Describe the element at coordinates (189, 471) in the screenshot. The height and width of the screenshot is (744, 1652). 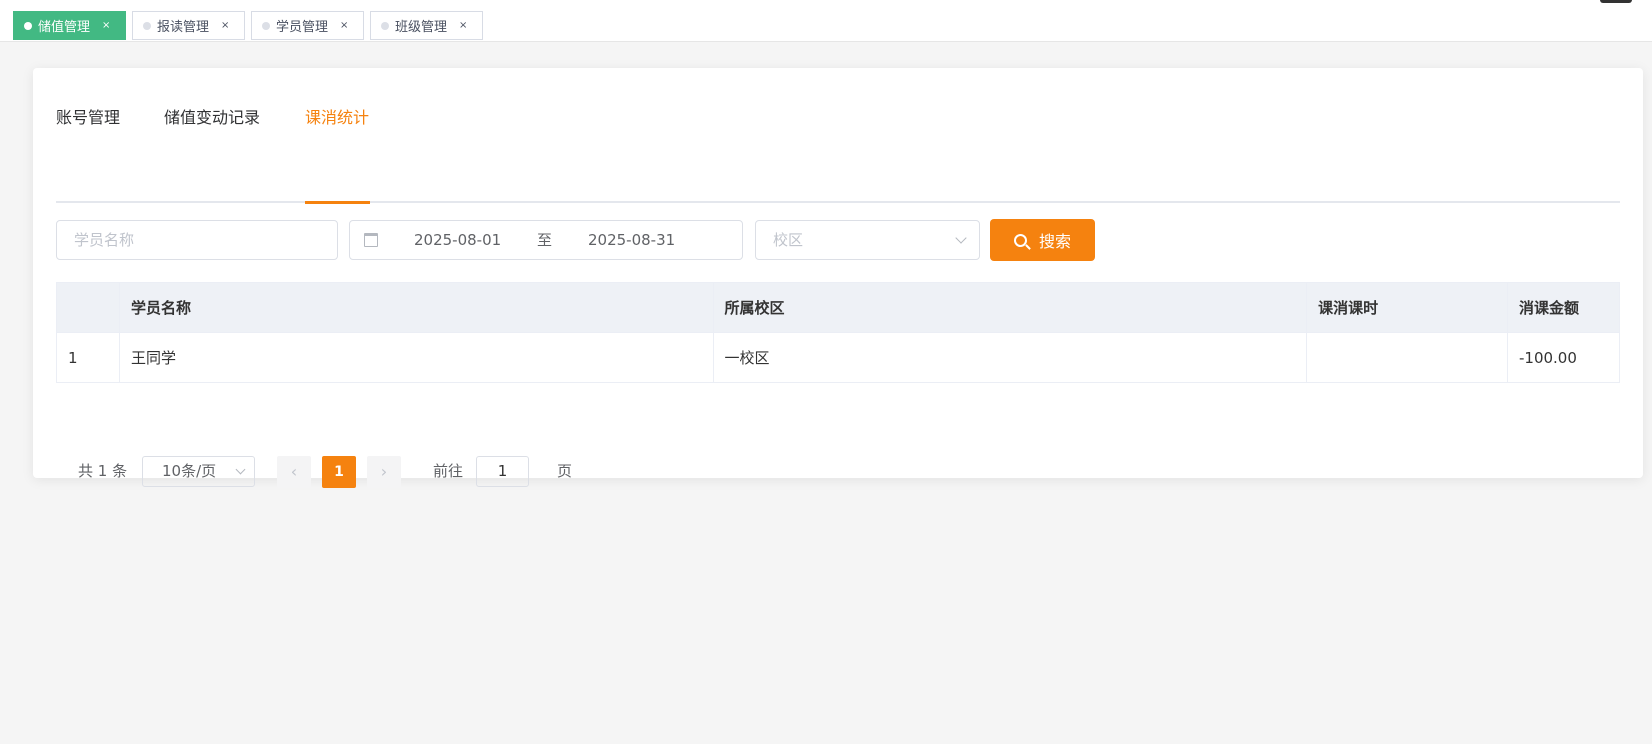
I see `page-size-value: 10条/页` at that location.